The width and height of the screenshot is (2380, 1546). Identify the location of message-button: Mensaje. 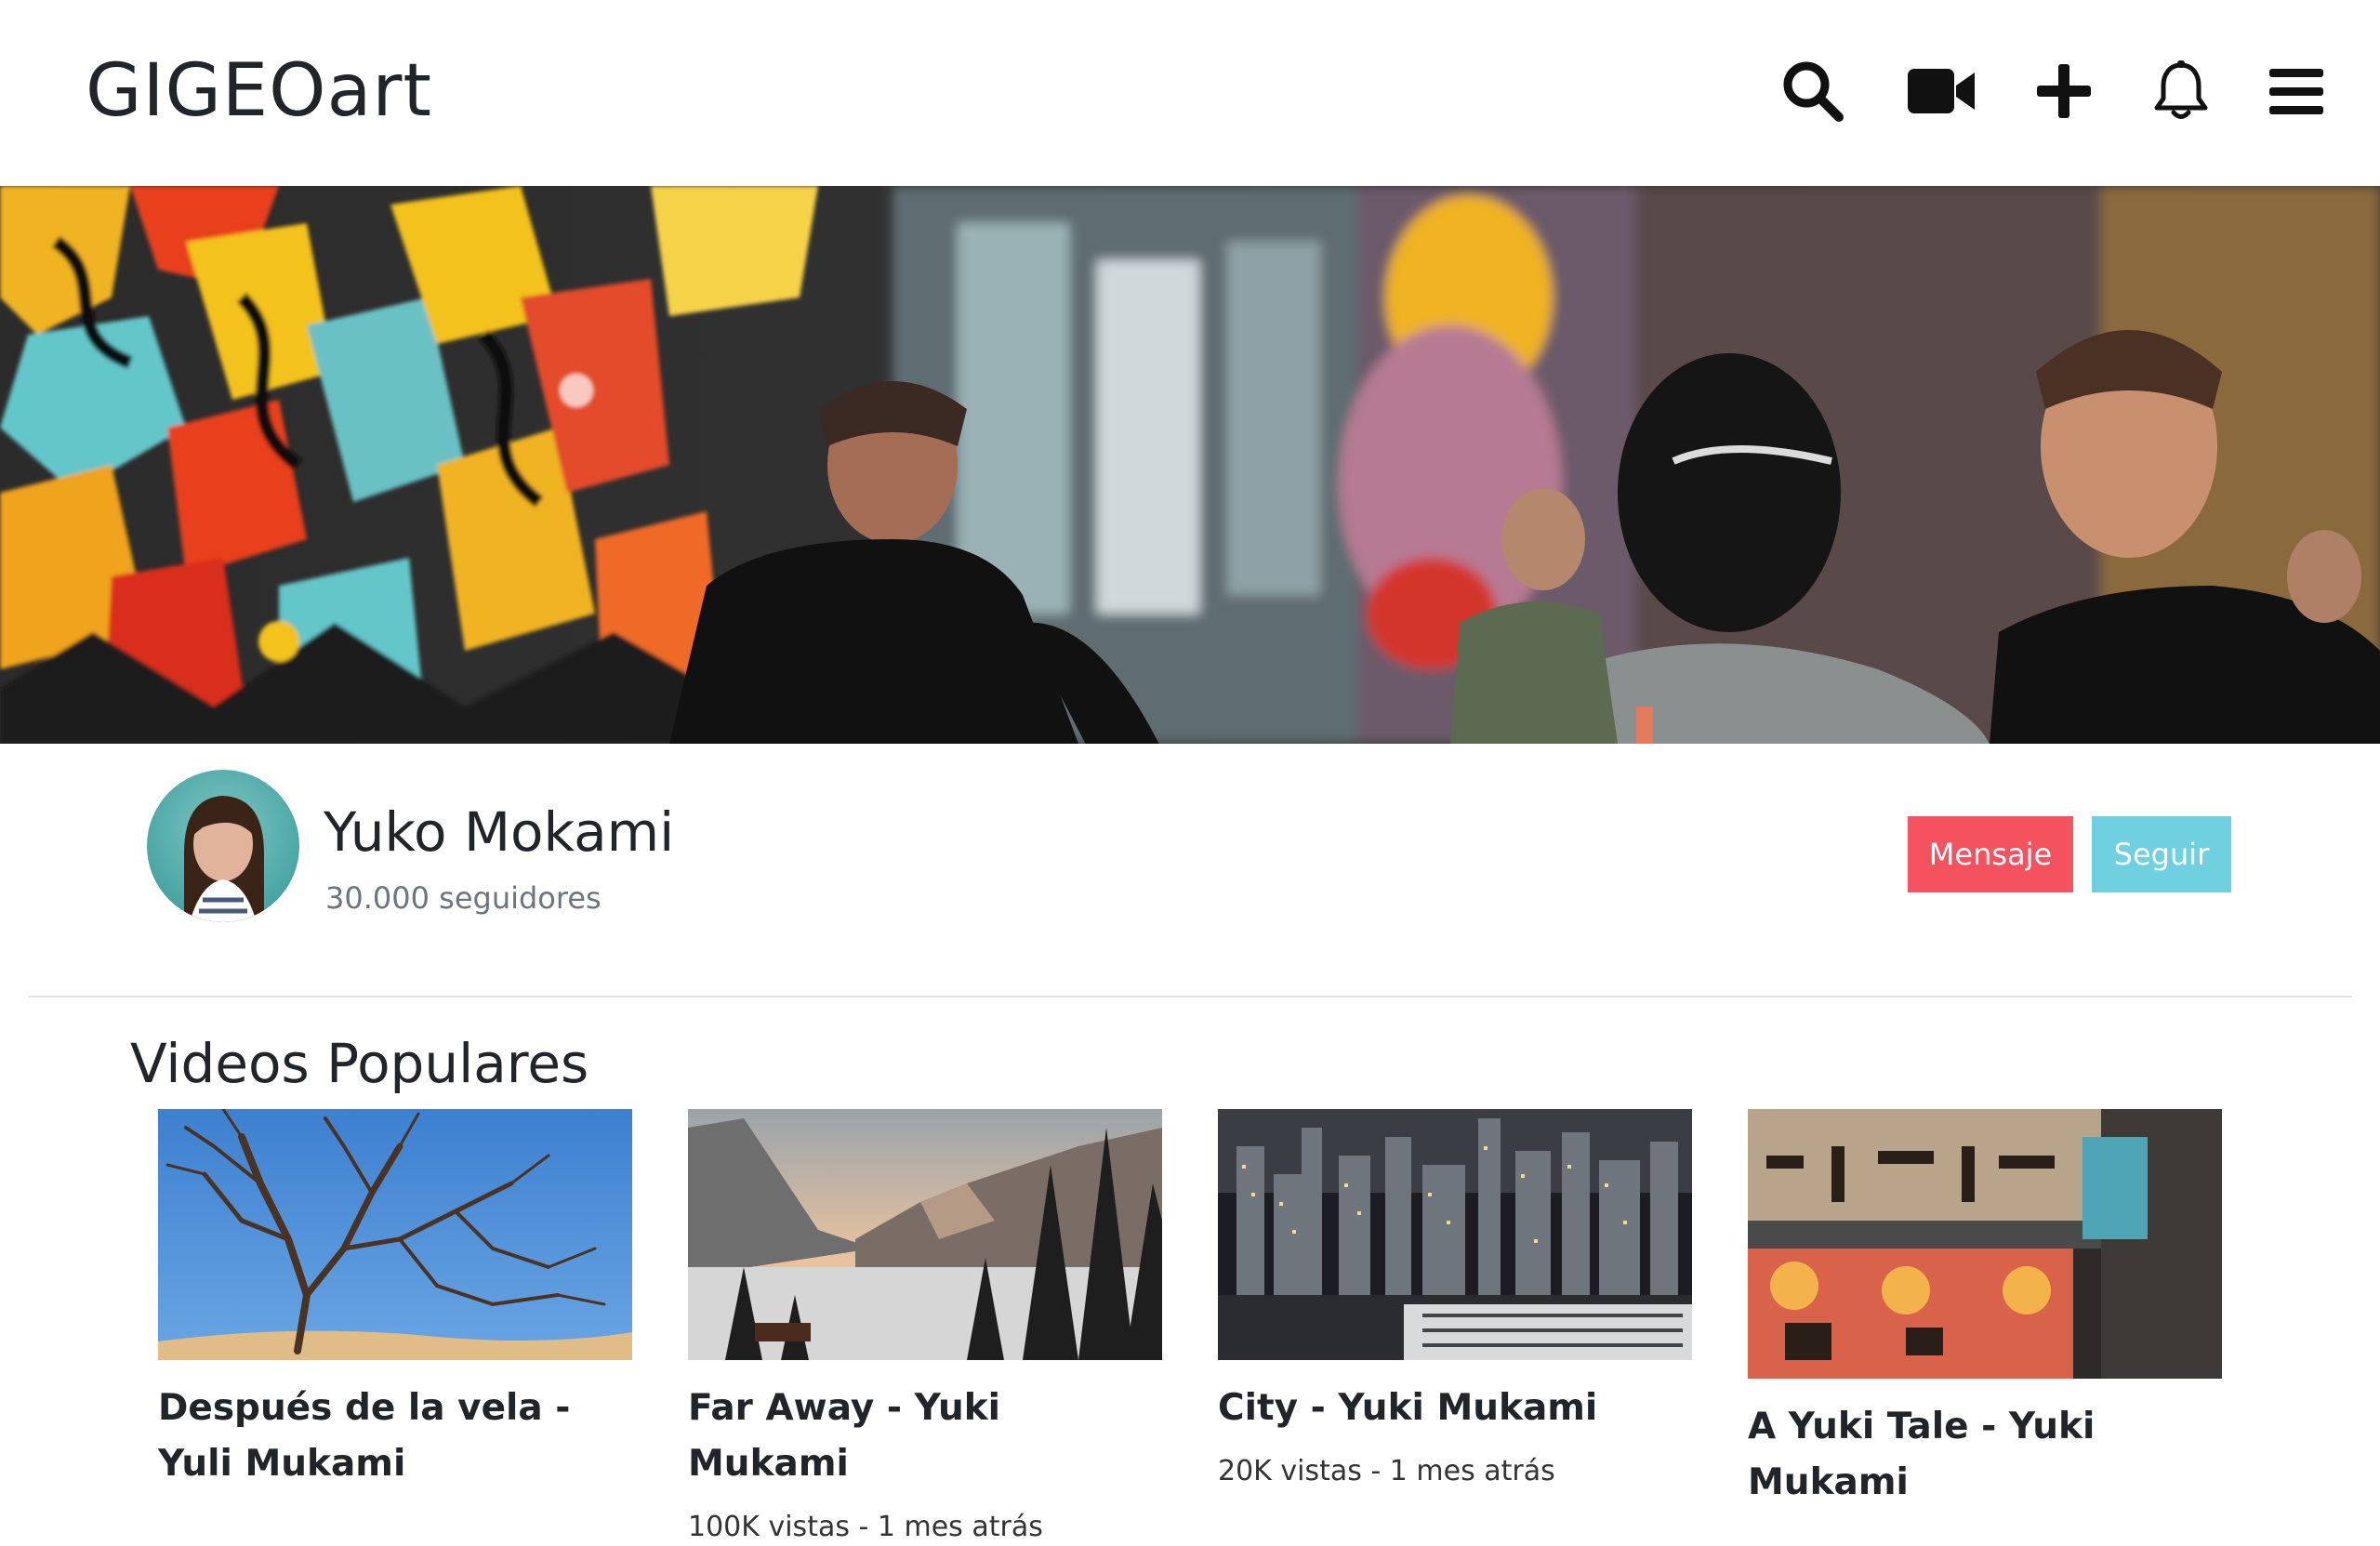
(1990, 854).